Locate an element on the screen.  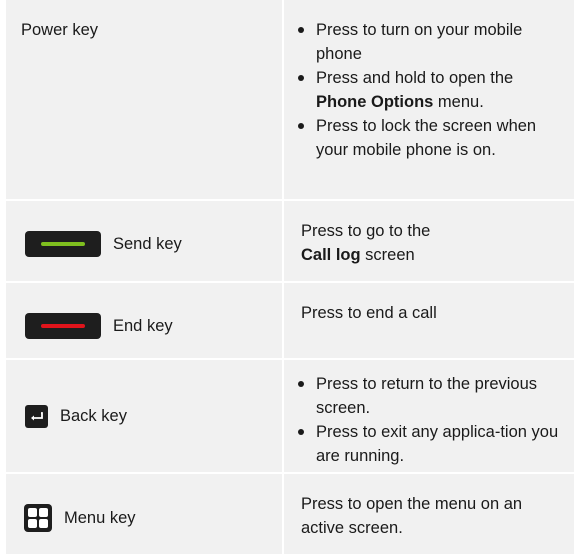
menu-grid-icon is located at coordinates (38, 518).